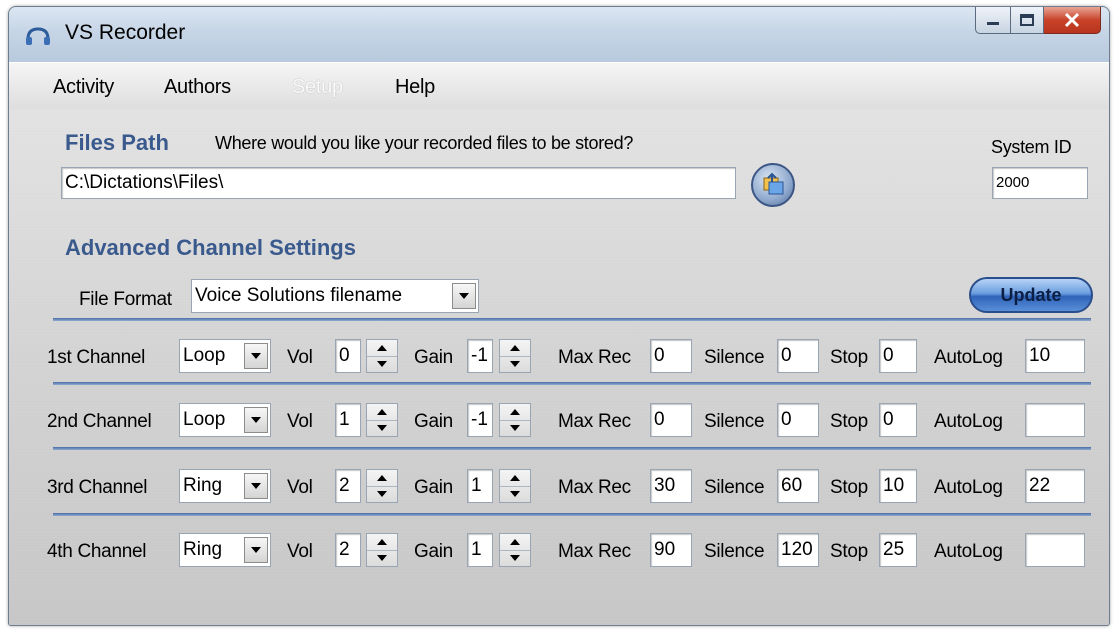 This screenshot has height=631, width=1115. What do you see at coordinates (1055, 356) in the screenshot?
I see `channel-1-autolog-input: 10` at bounding box center [1055, 356].